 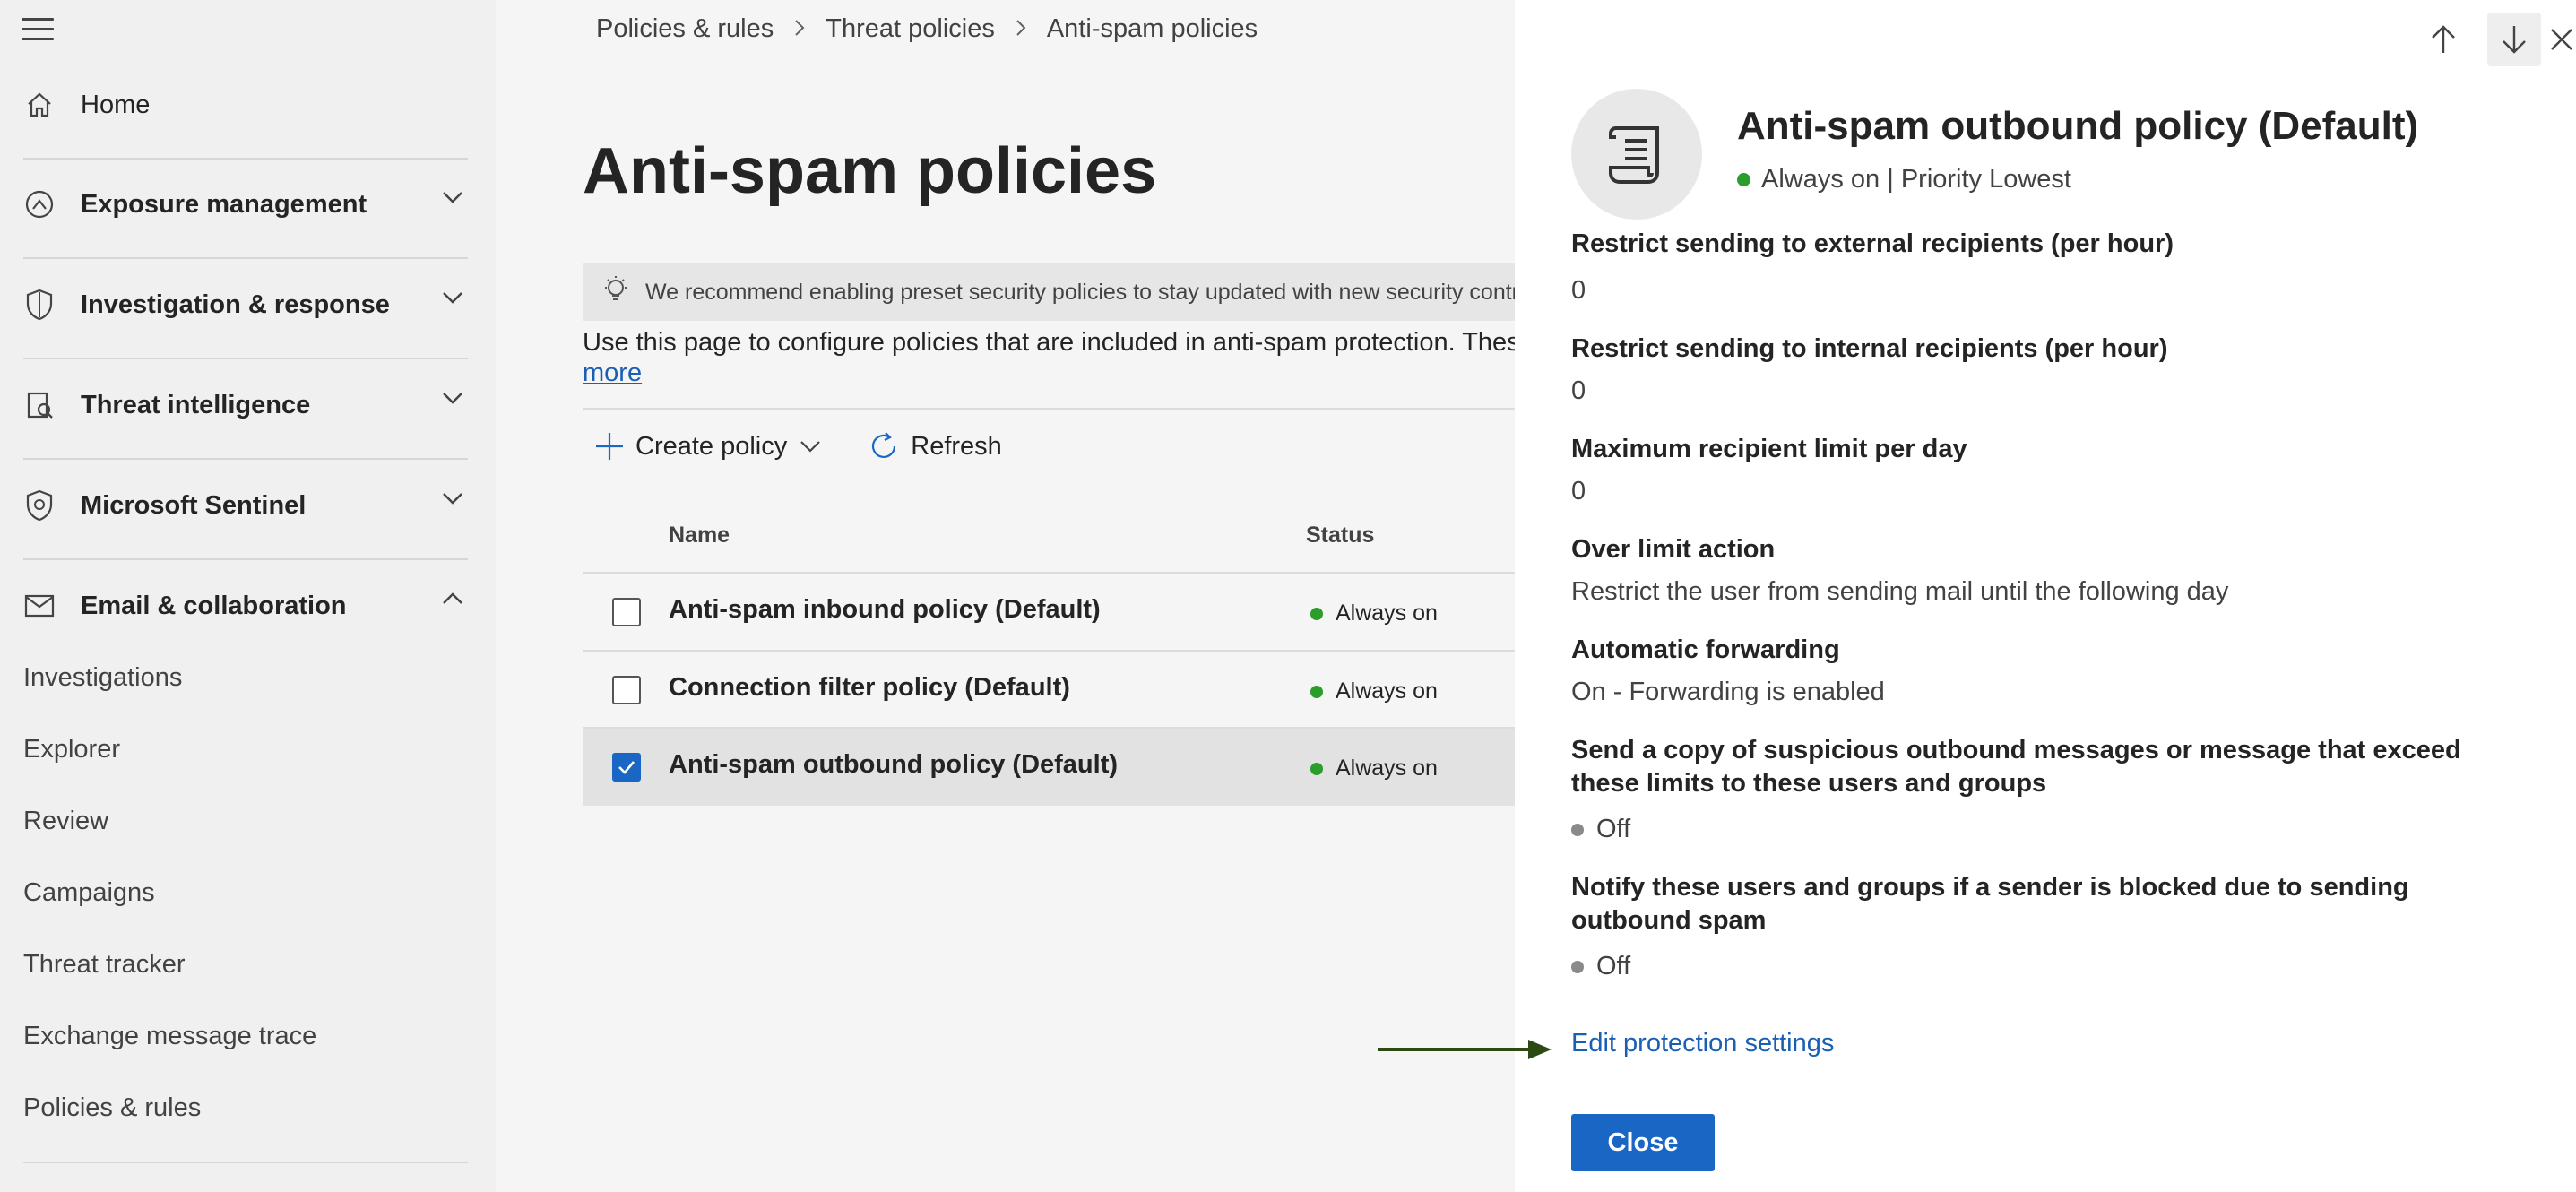 I want to click on page-title: Anti-spam policies, so click(x=870, y=171).